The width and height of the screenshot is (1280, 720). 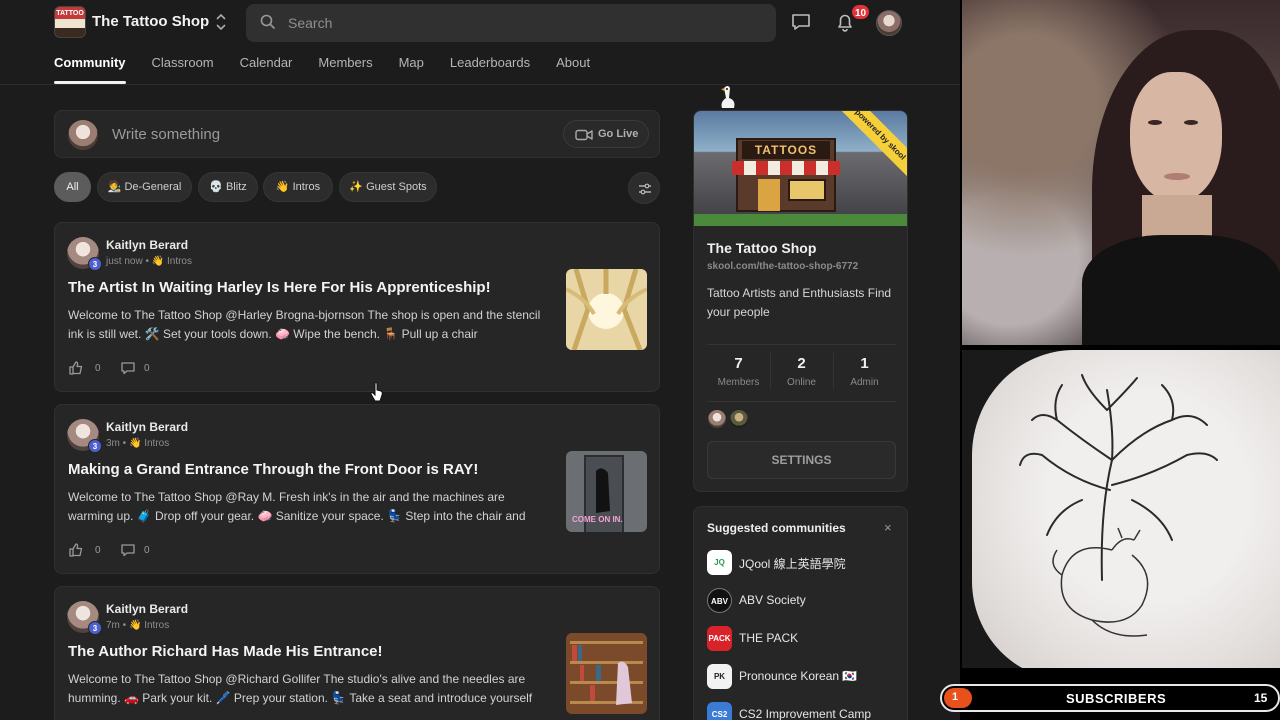 I want to click on filter-all: All, so click(x=72, y=187).